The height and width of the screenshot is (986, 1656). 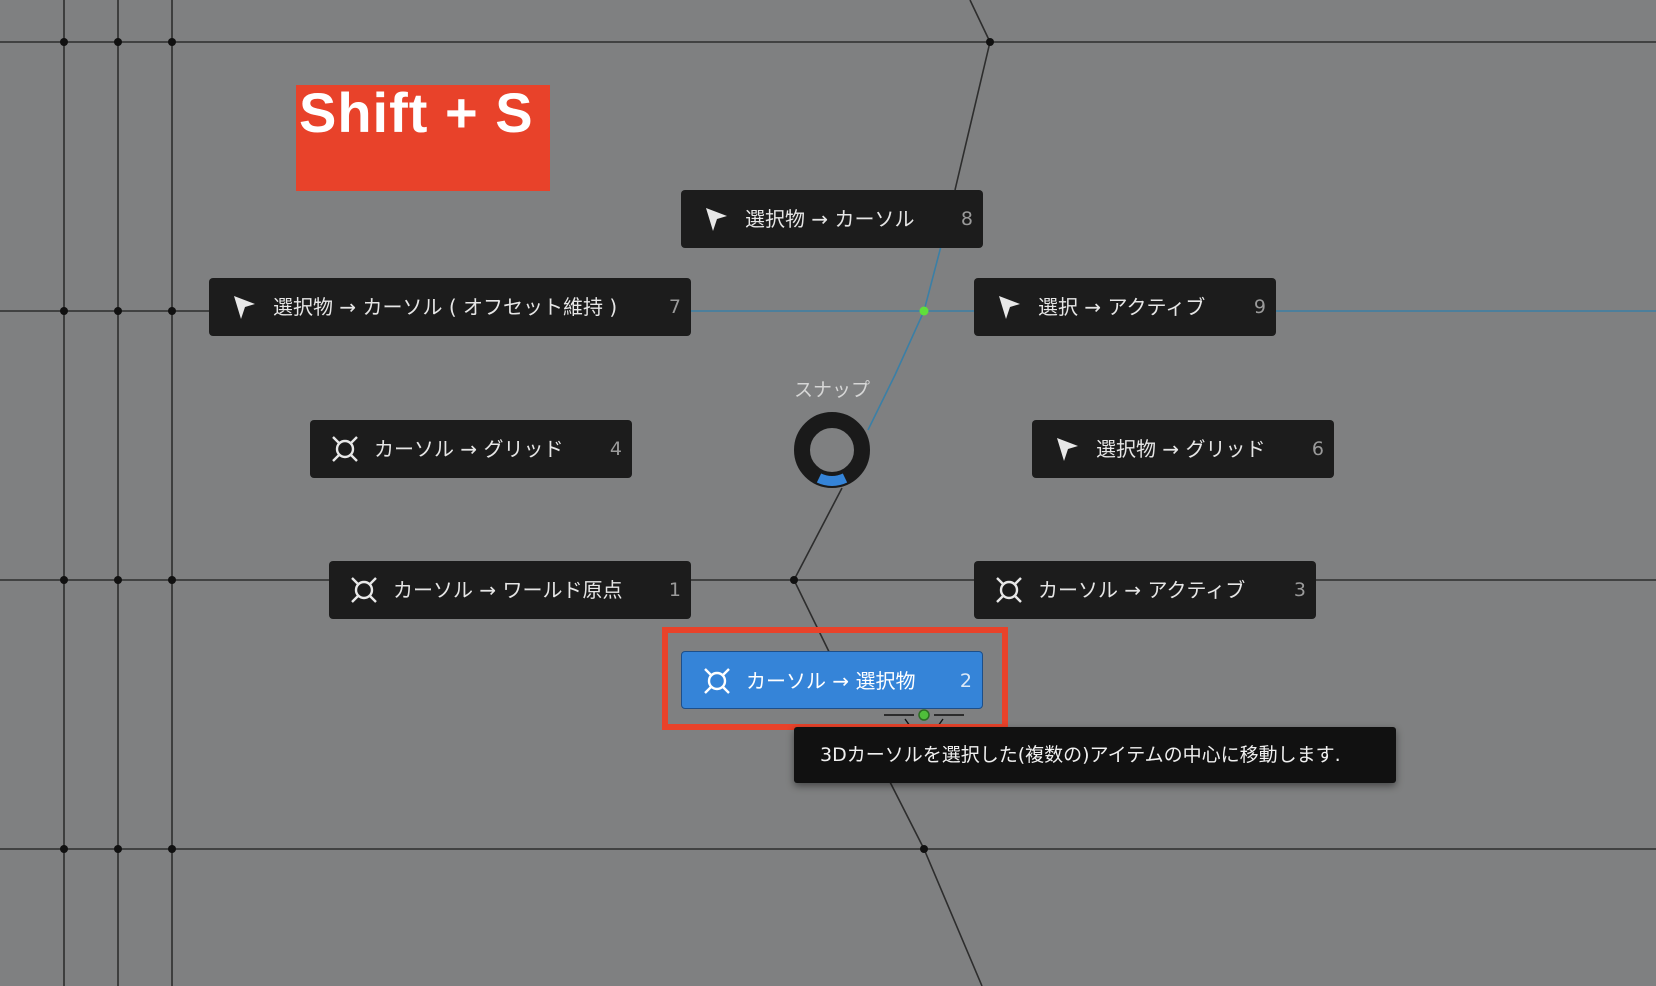 I want to click on pie-item-label: 選択物 → カーソル, so click(x=830, y=219).